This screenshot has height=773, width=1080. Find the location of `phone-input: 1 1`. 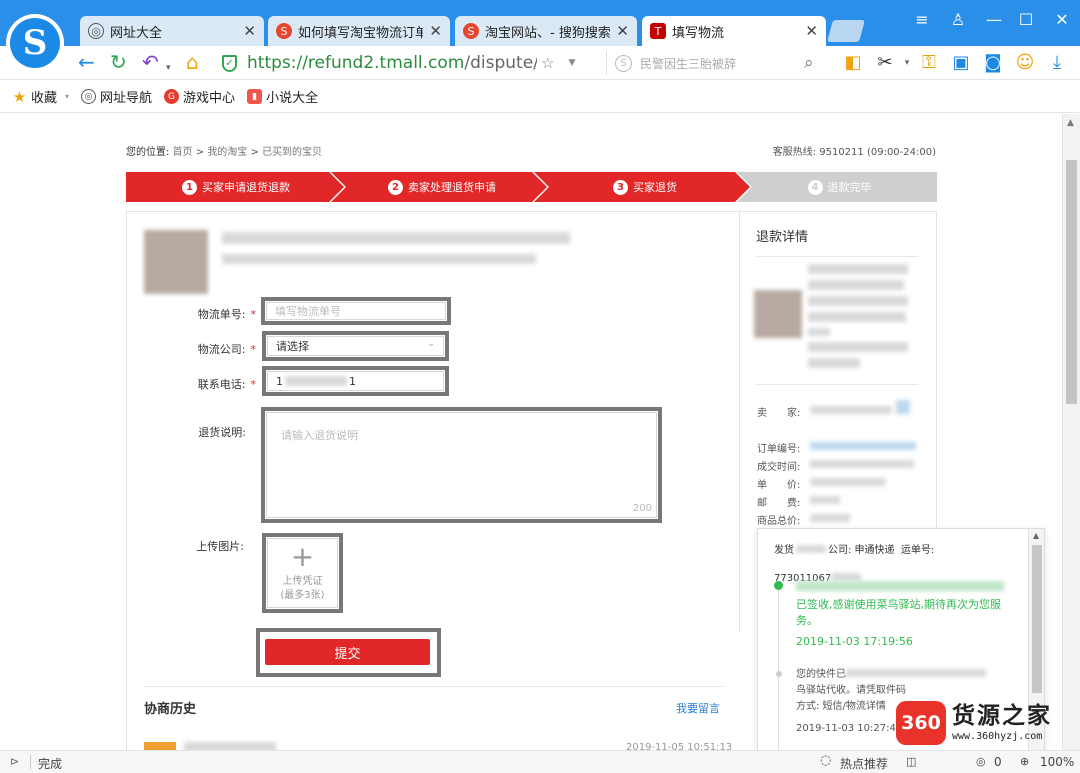

phone-input: 1 1 is located at coordinates (355, 381).